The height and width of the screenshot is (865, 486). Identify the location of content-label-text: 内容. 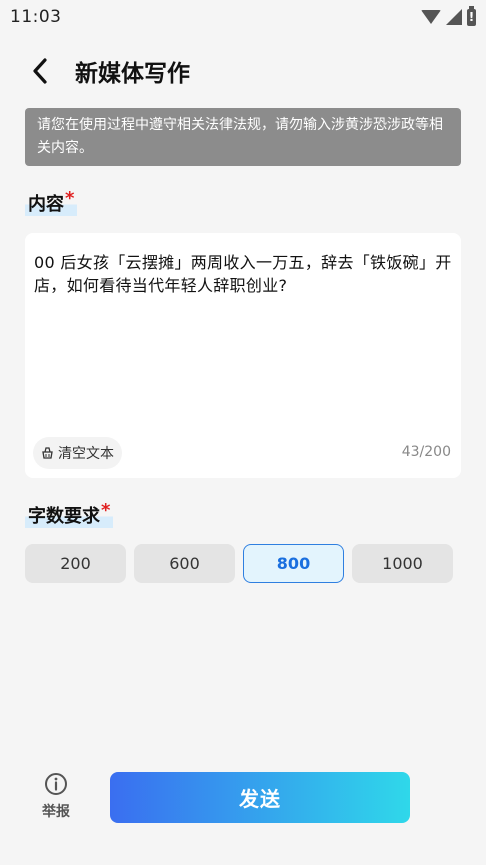
(46, 204).